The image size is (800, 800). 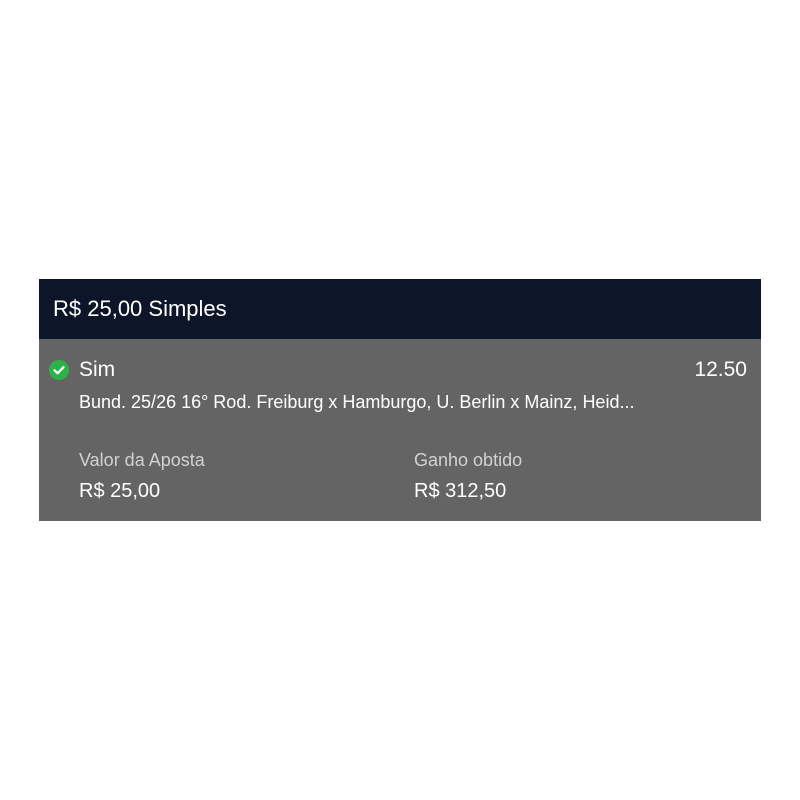 What do you see at coordinates (720, 369) in the screenshot?
I see `selection-odds: 12.50` at bounding box center [720, 369].